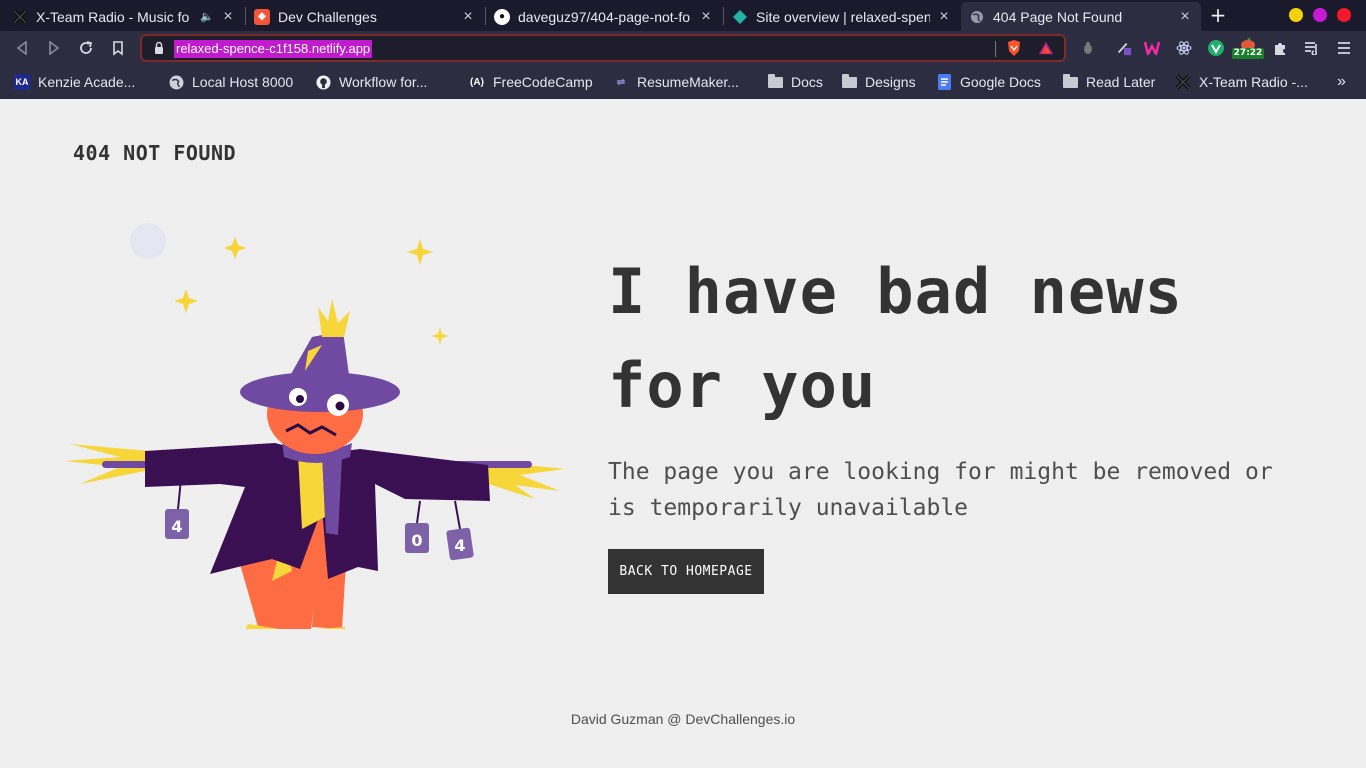 The image size is (1366, 768). I want to click on extension-timer-icon: 27:22, so click(1248, 48).